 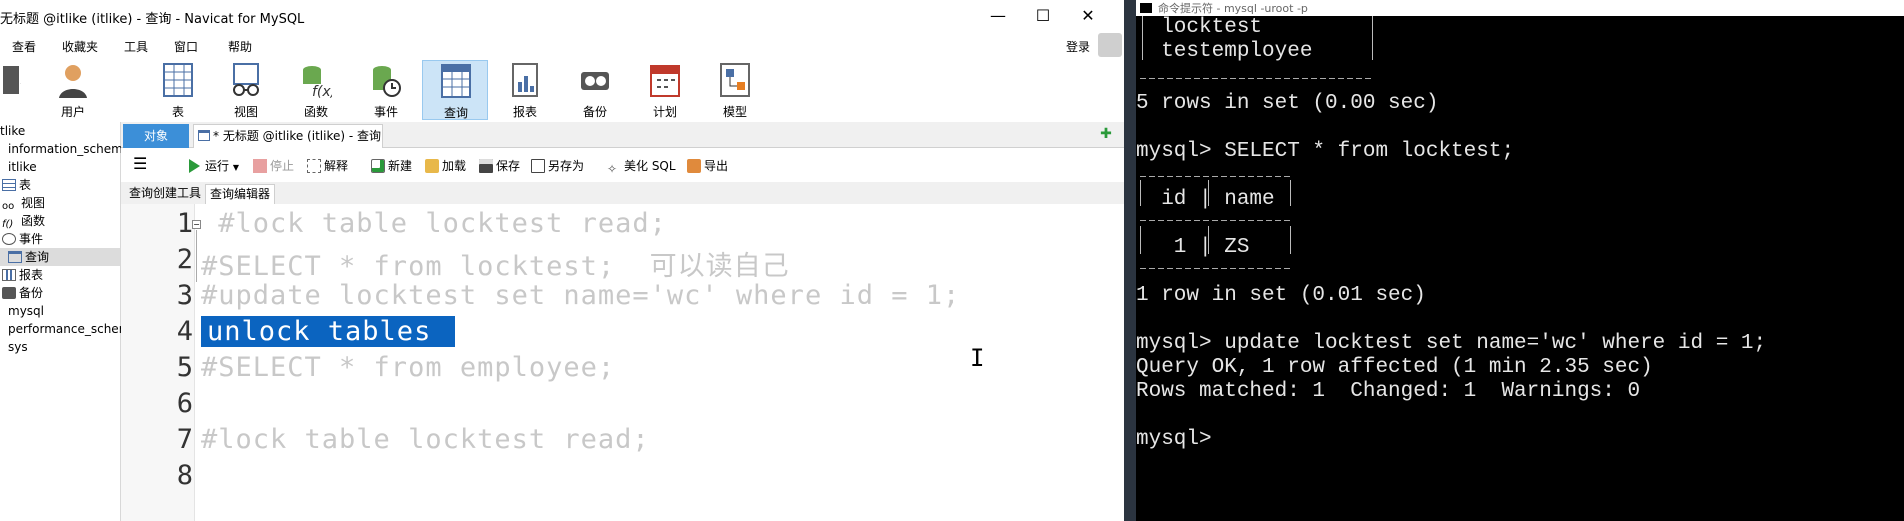 I want to click on toolbar-function: f(x) 函数, so click(x=316, y=90).